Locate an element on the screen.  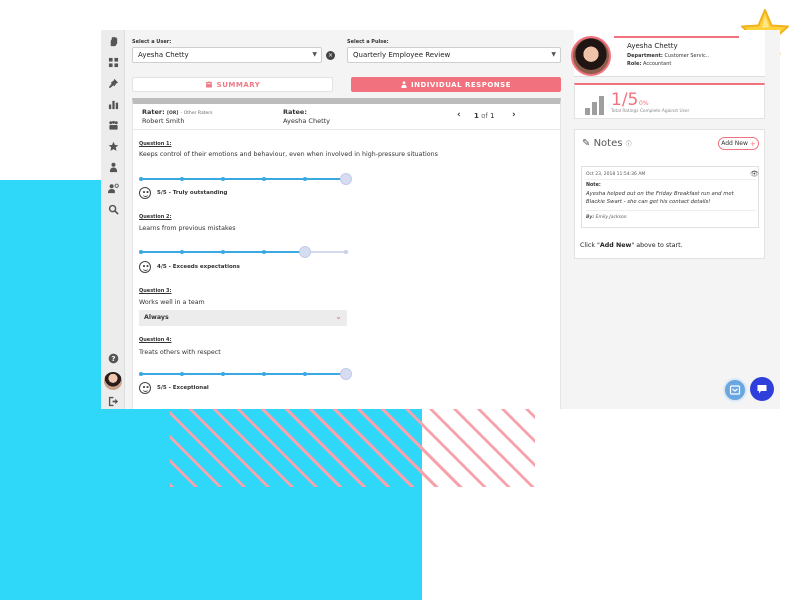
logout-icon is located at coordinates (113, 401).